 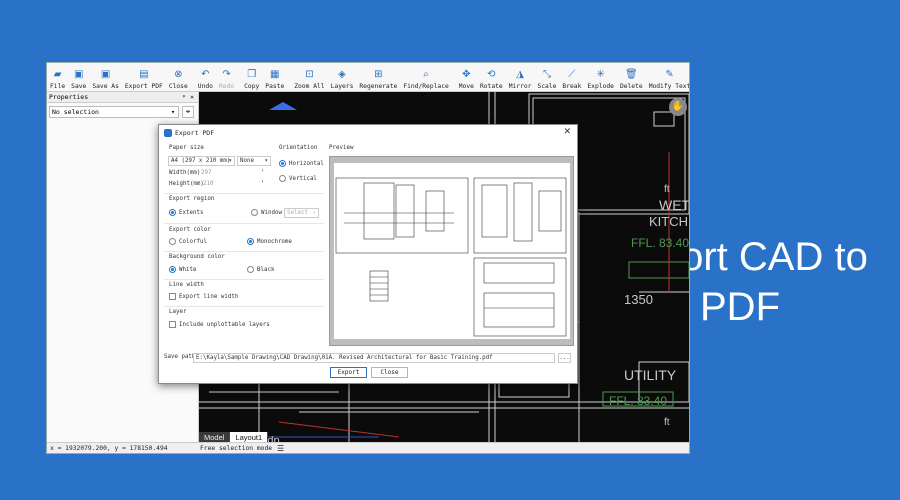 What do you see at coordinates (251, 80) in the screenshot?
I see `toolbar-copy-button: ❐ Copy` at bounding box center [251, 80].